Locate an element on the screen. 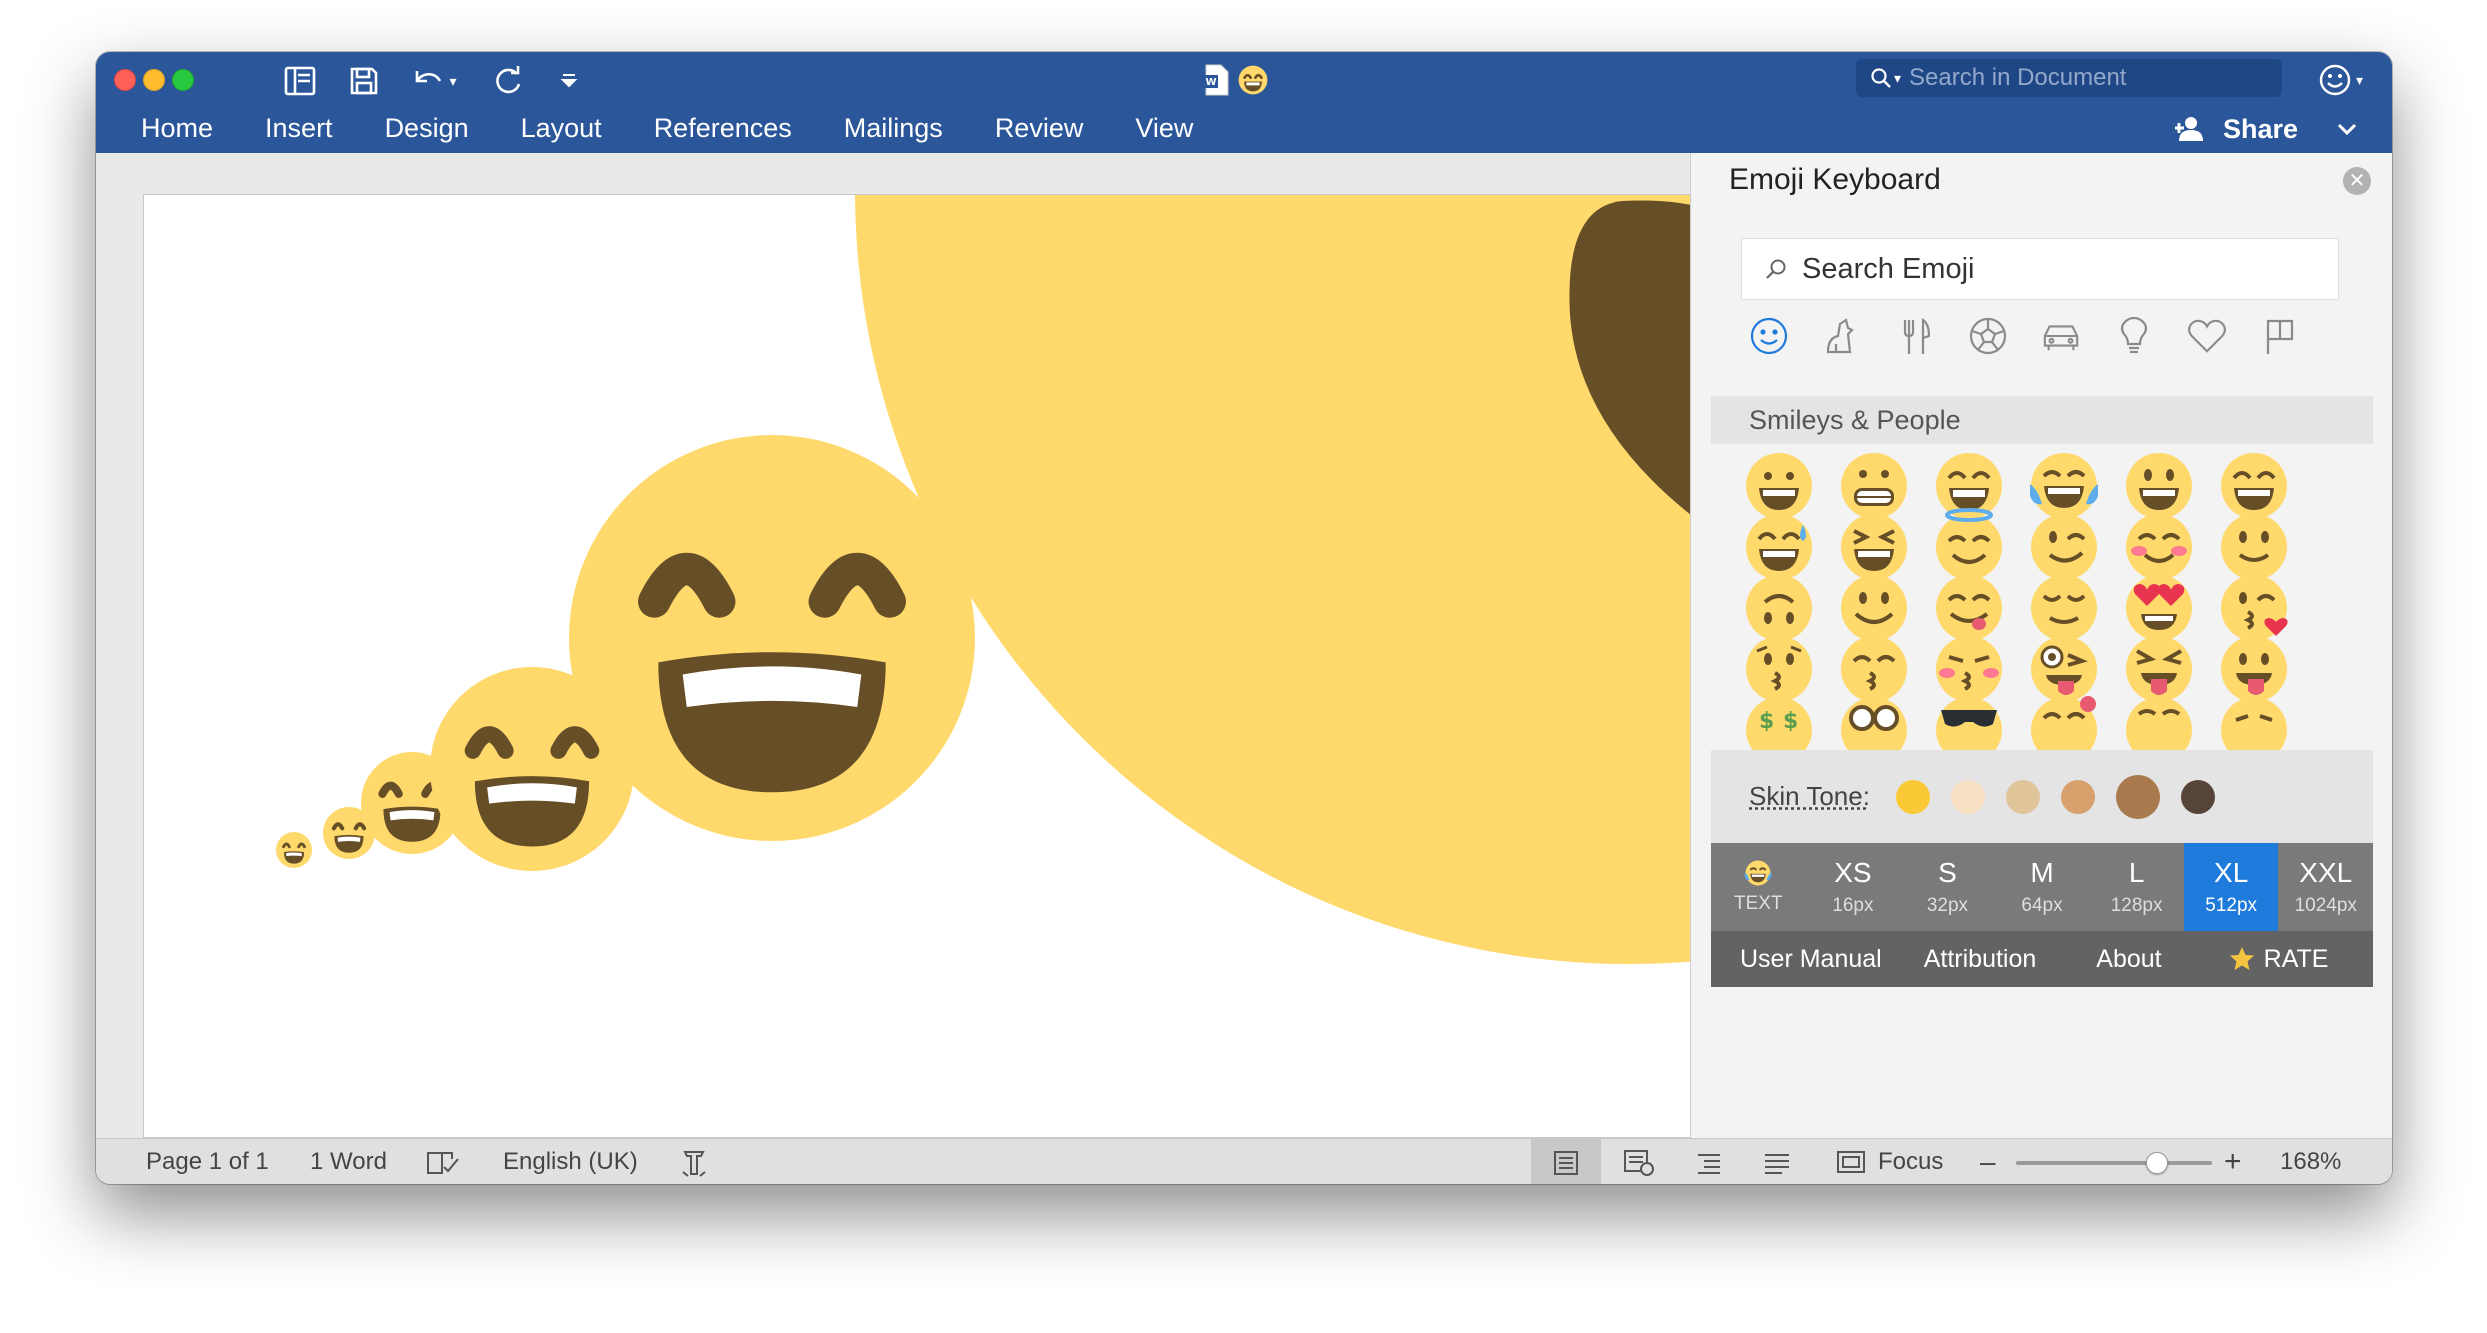 The height and width of the screenshot is (1333, 2487). zoom-out-button: – is located at coordinates (1988, 1161).